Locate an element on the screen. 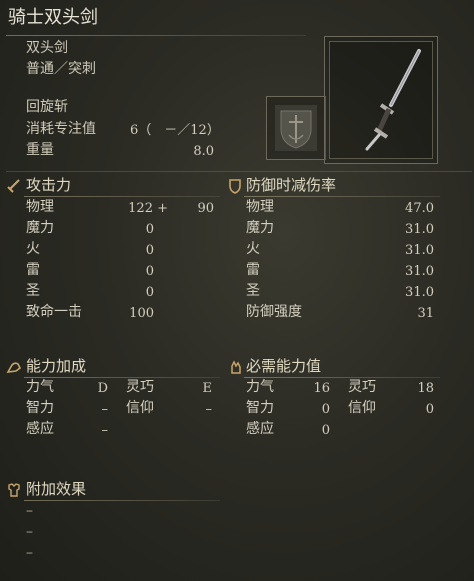 The width and height of the screenshot is (474, 581). fp-cost-label: 消耗专注值 is located at coordinates (61, 129).